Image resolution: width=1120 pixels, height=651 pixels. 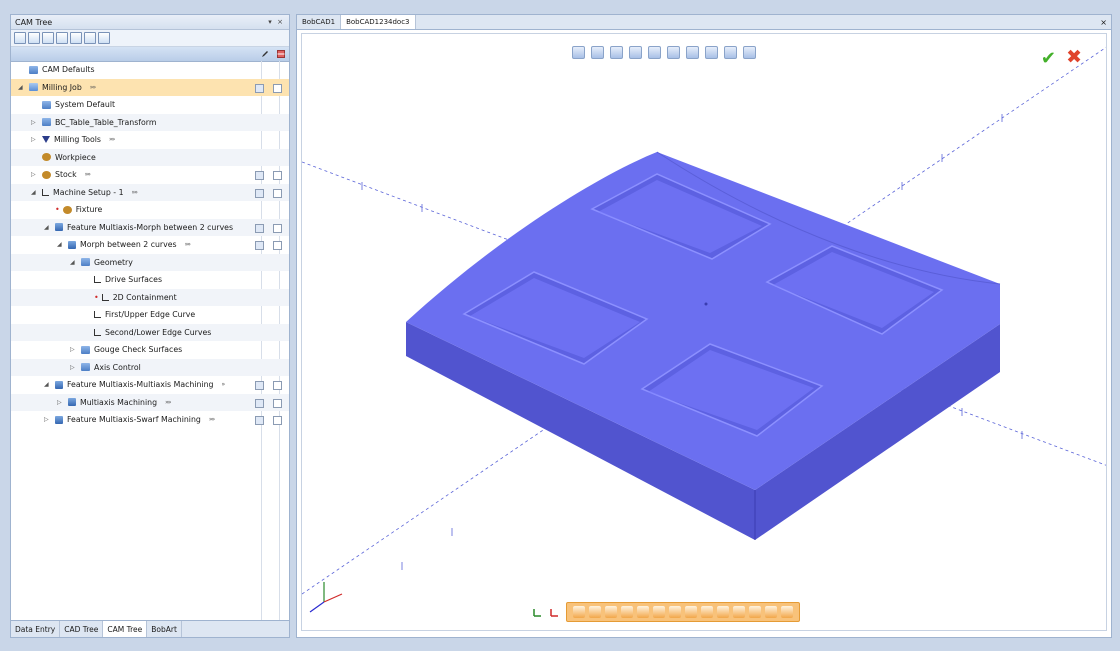 I want to click on view-plane-icon, so click(x=739, y=612).